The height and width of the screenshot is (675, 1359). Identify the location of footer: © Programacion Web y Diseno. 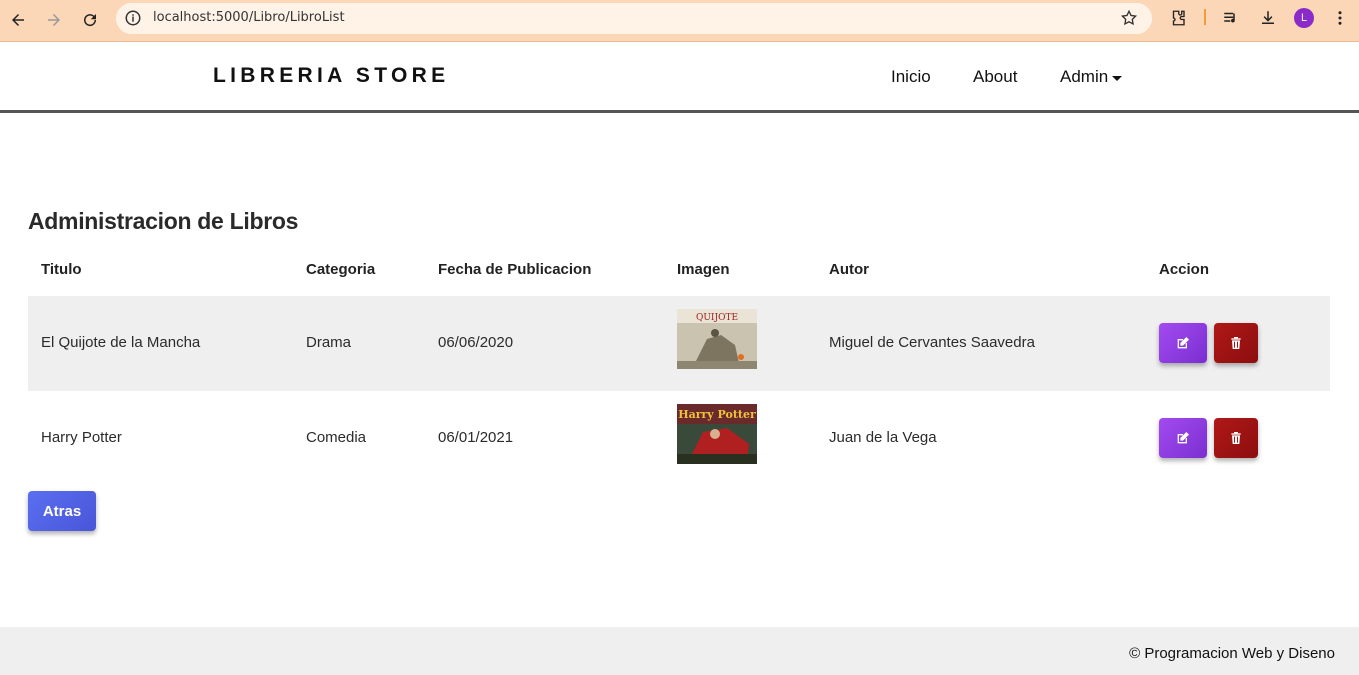
(679, 651).